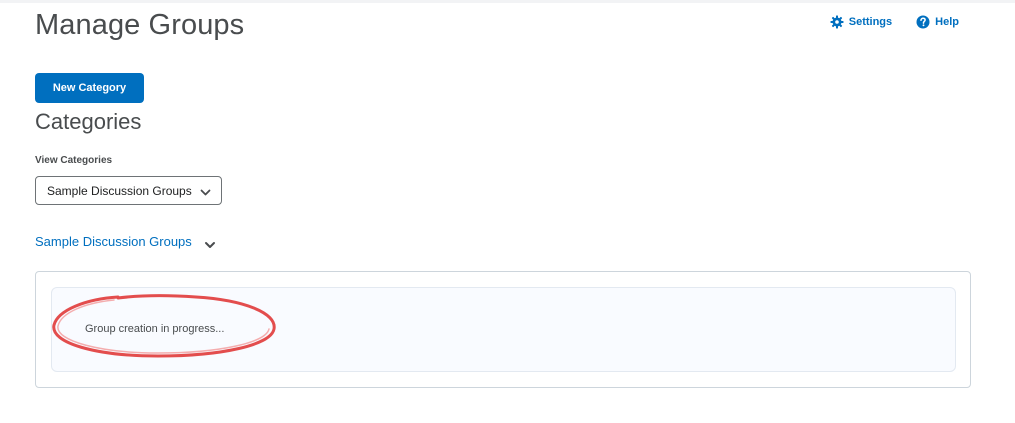 Image resolution: width=1015 pixels, height=423 pixels. Describe the element at coordinates (894, 22) in the screenshot. I see `header-links: Settings Help` at that location.